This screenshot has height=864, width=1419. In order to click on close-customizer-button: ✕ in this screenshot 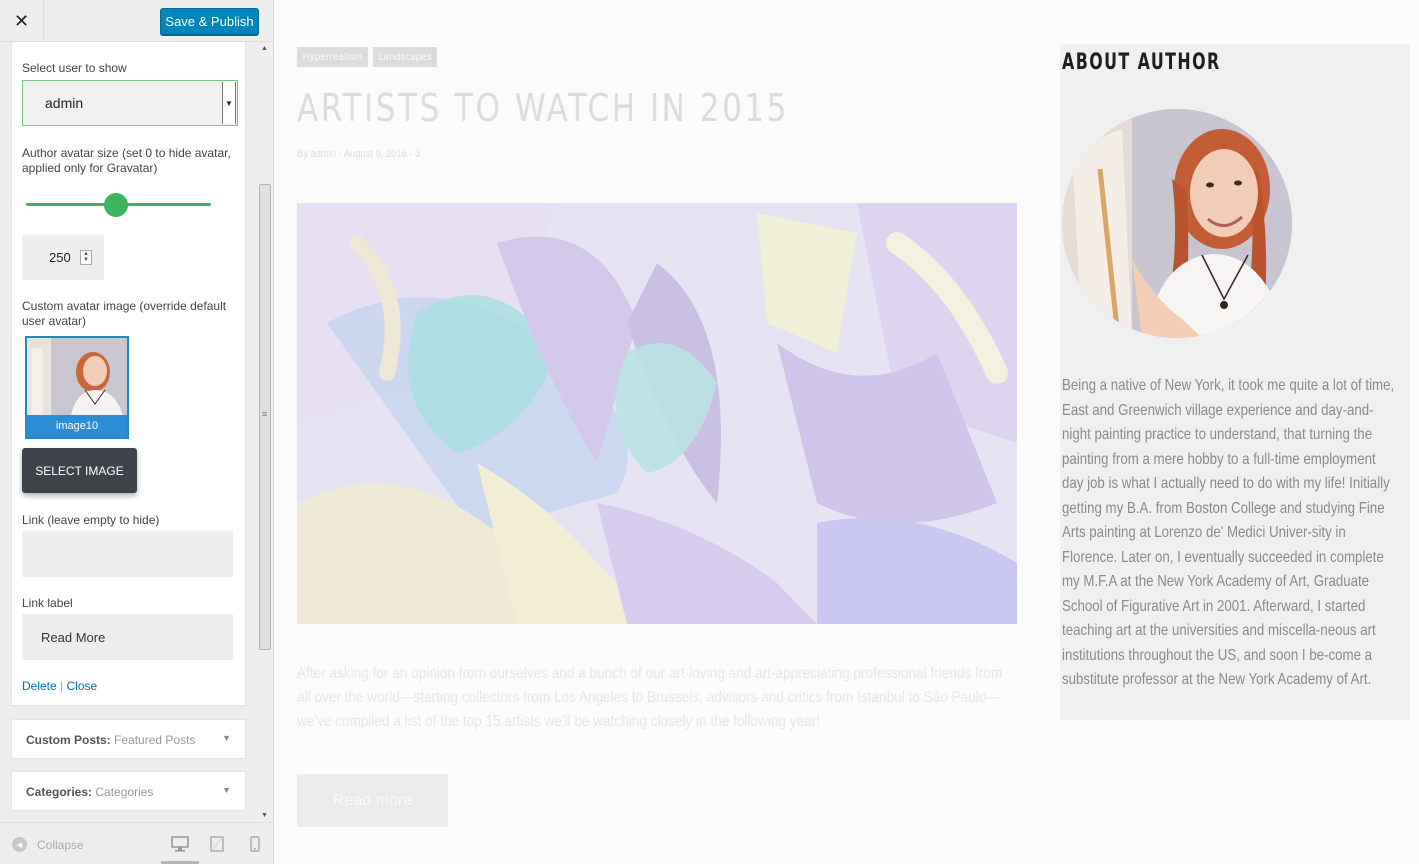, I will do `click(22, 21)`.